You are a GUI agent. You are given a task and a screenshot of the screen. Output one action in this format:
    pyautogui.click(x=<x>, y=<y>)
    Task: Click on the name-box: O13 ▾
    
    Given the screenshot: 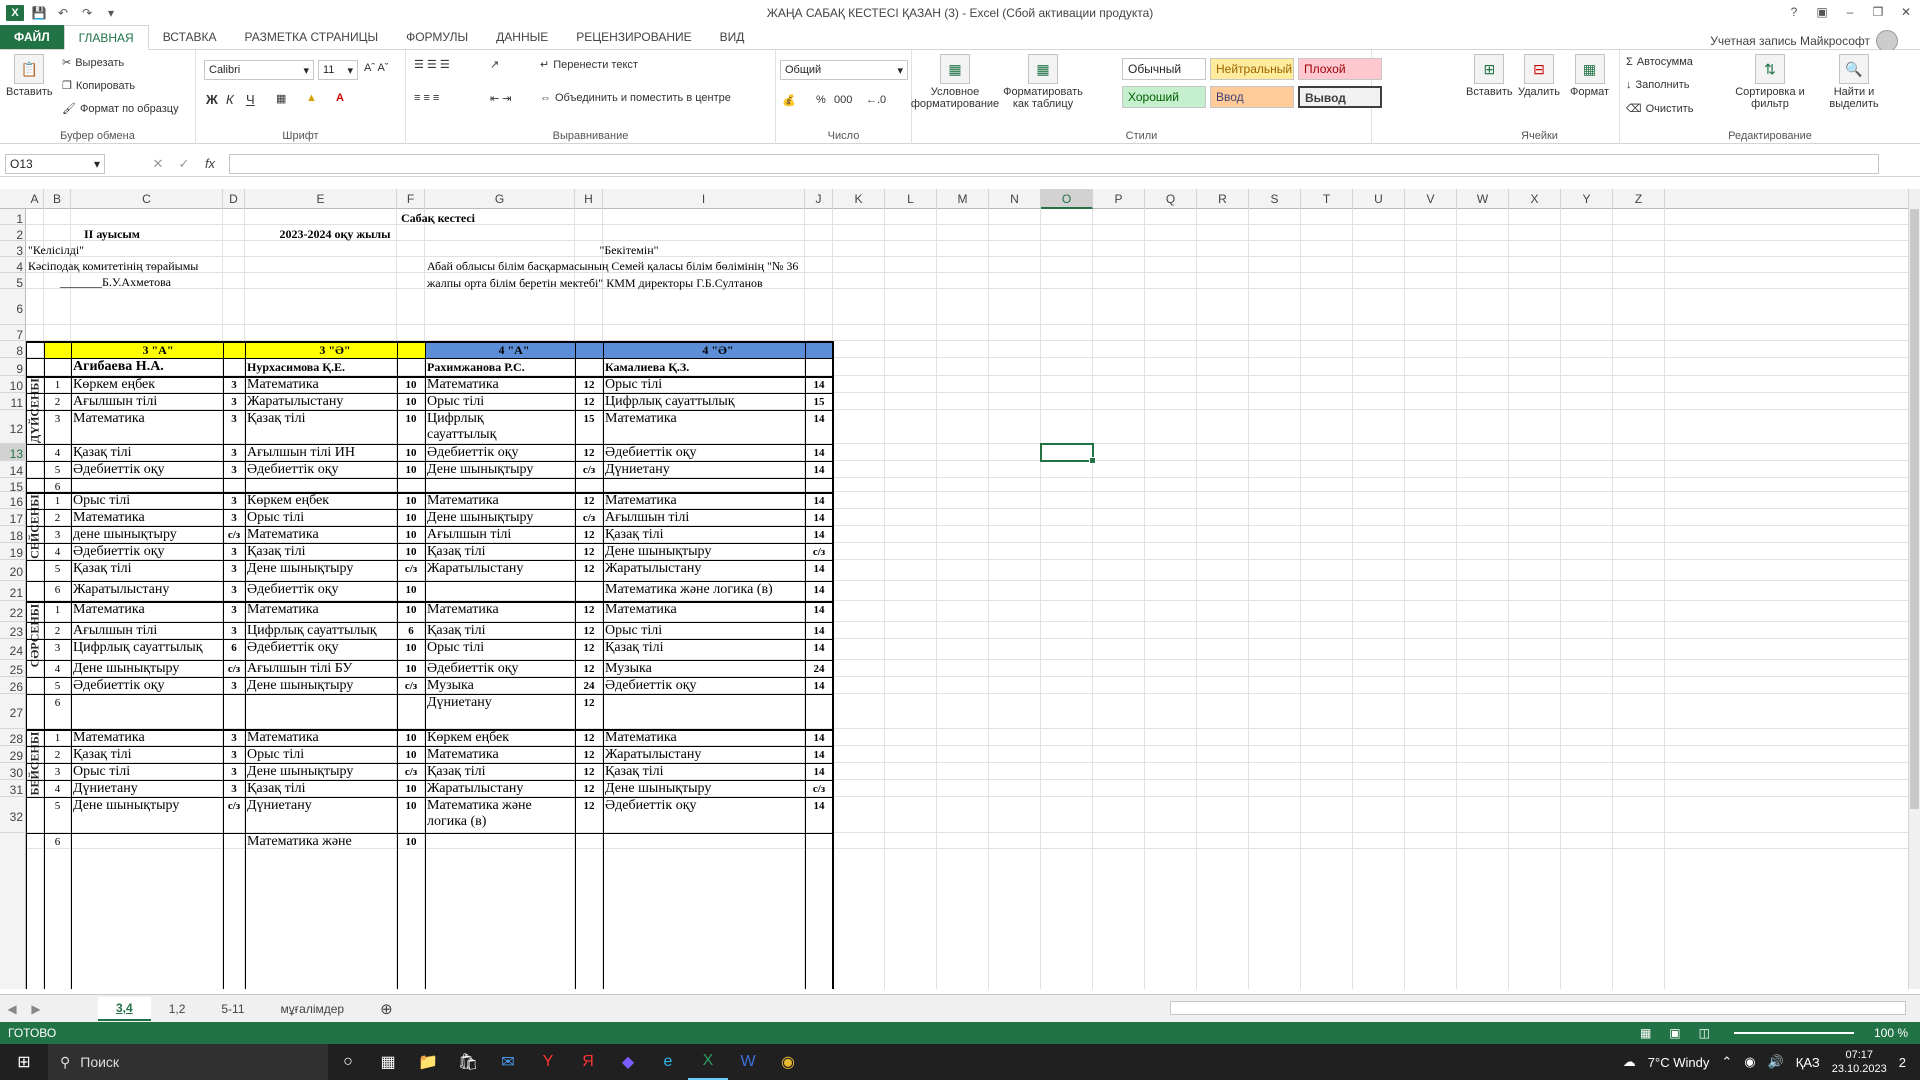 What is the action you would take?
    pyautogui.click(x=55, y=163)
    